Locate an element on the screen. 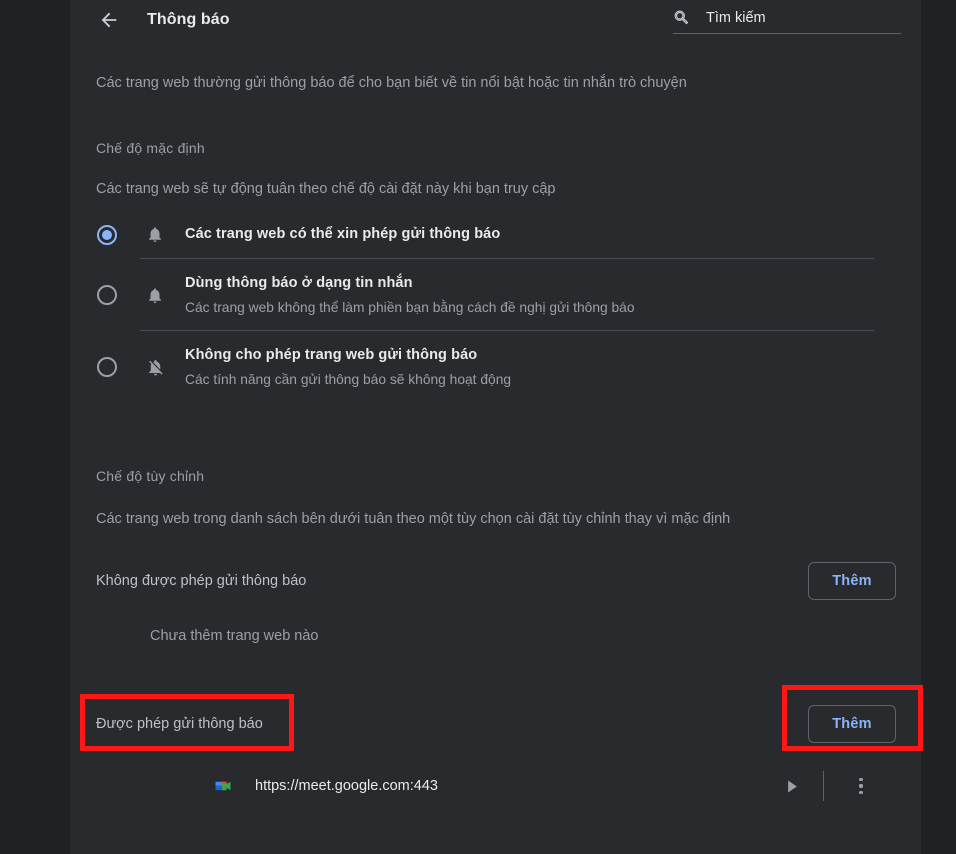  radio-indicator-ask is located at coordinates (107, 234).